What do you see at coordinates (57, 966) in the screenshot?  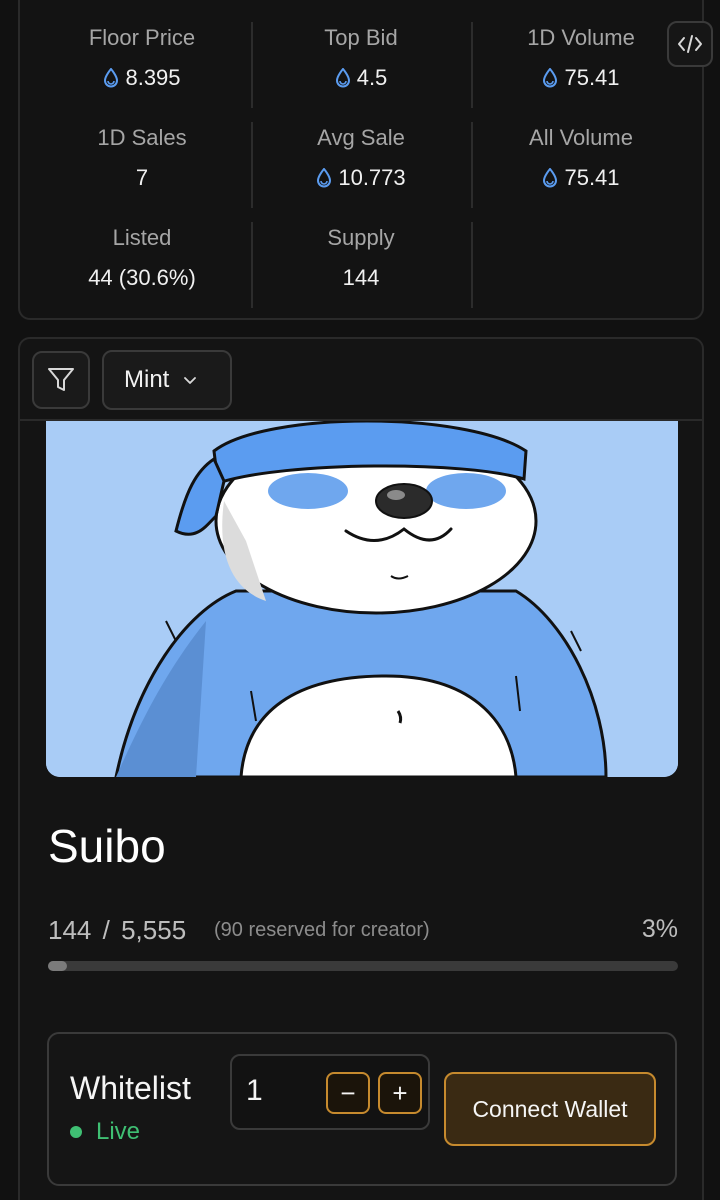 I see `mint-progress-fill` at bounding box center [57, 966].